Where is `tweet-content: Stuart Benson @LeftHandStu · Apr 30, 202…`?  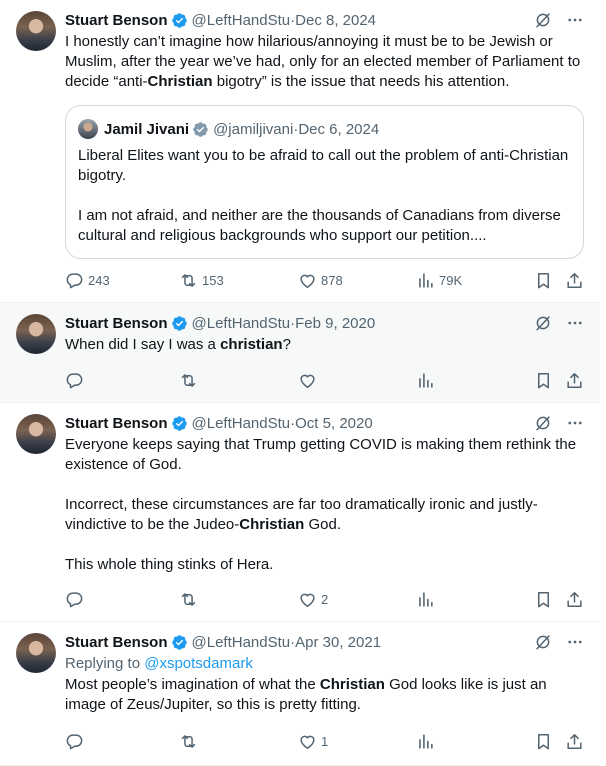 tweet-content: Stuart Benson @LeftHandStu · Apr 30, 202… is located at coordinates (324, 673).